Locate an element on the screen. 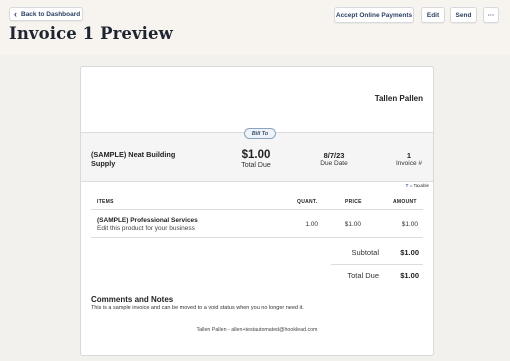 Image resolution: width=510 pixels, height=361 pixels. due-date: 8/7/23 is located at coordinates (334, 155).